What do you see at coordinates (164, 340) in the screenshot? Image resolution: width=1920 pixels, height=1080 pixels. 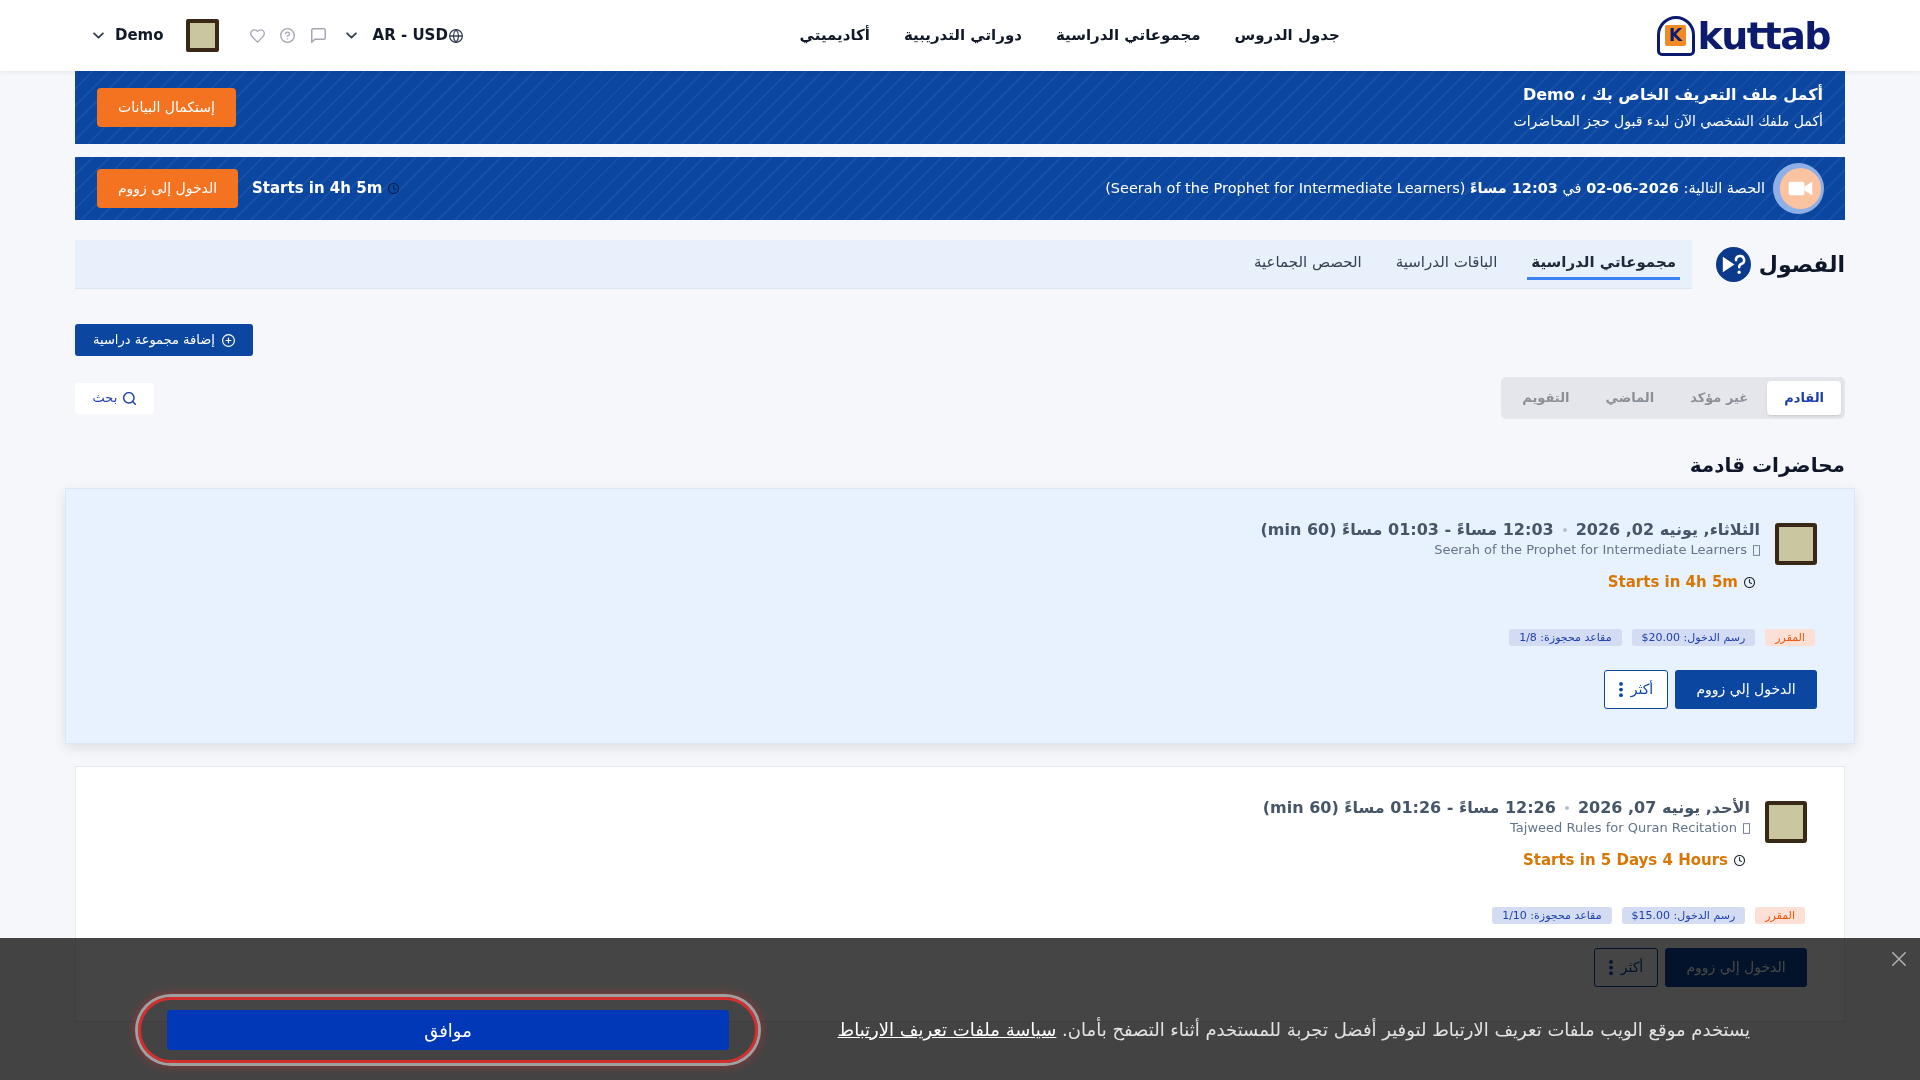 I see `add-study-group-button: إضافة مجموعة دراسية` at bounding box center [164, 340].